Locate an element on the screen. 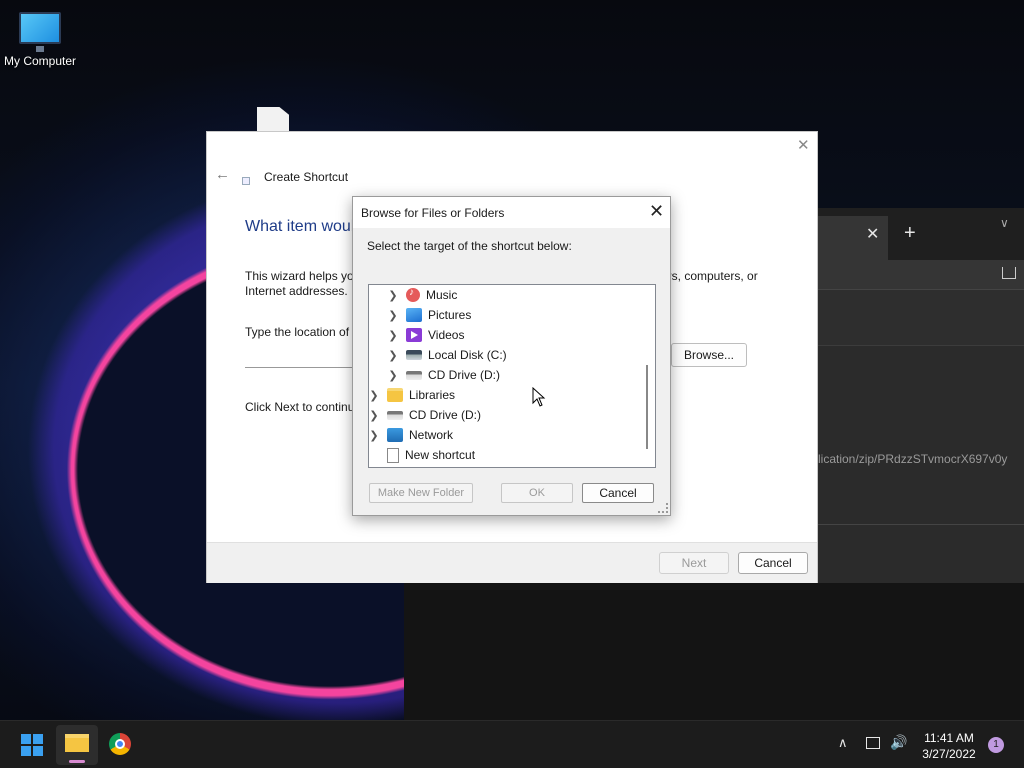 This screenshot has height=768, width=1024. videos-icon is located at coordinates (414, 335).